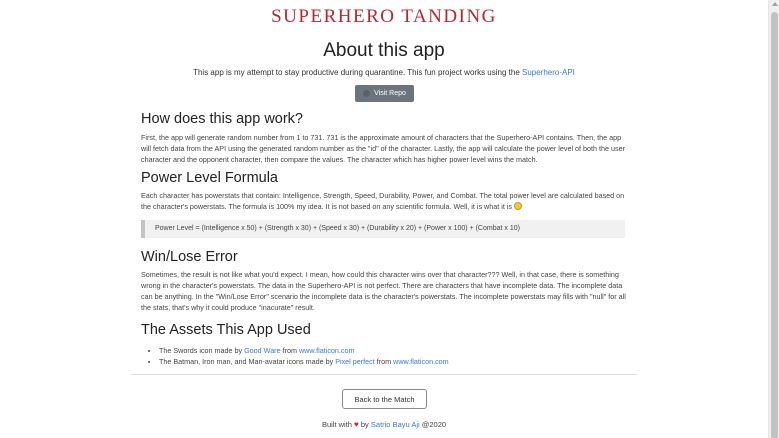 The height and width of the screenshot is (438, 779). Describe the element at coordinates (390, 93) in the screenshot. I see `visit-repo-label: Visit Repo` at that location.